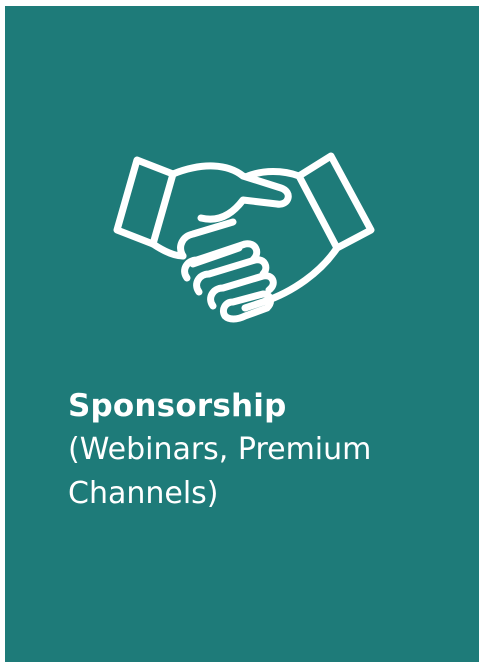 The height and width of the screenshot is (668, 484). I want to click on handshake-icon, so click(244, 237).